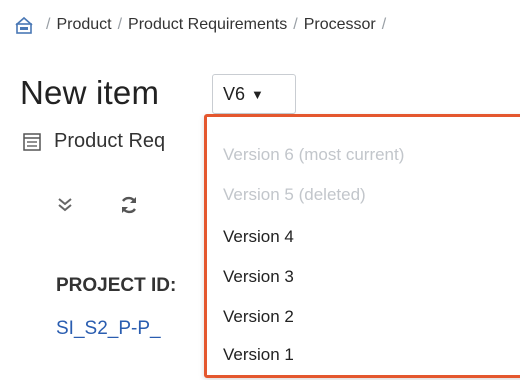  Describe the element at coordinates (110, 141) in the screenshot. I see `item-type-text: Product Req` at that location.